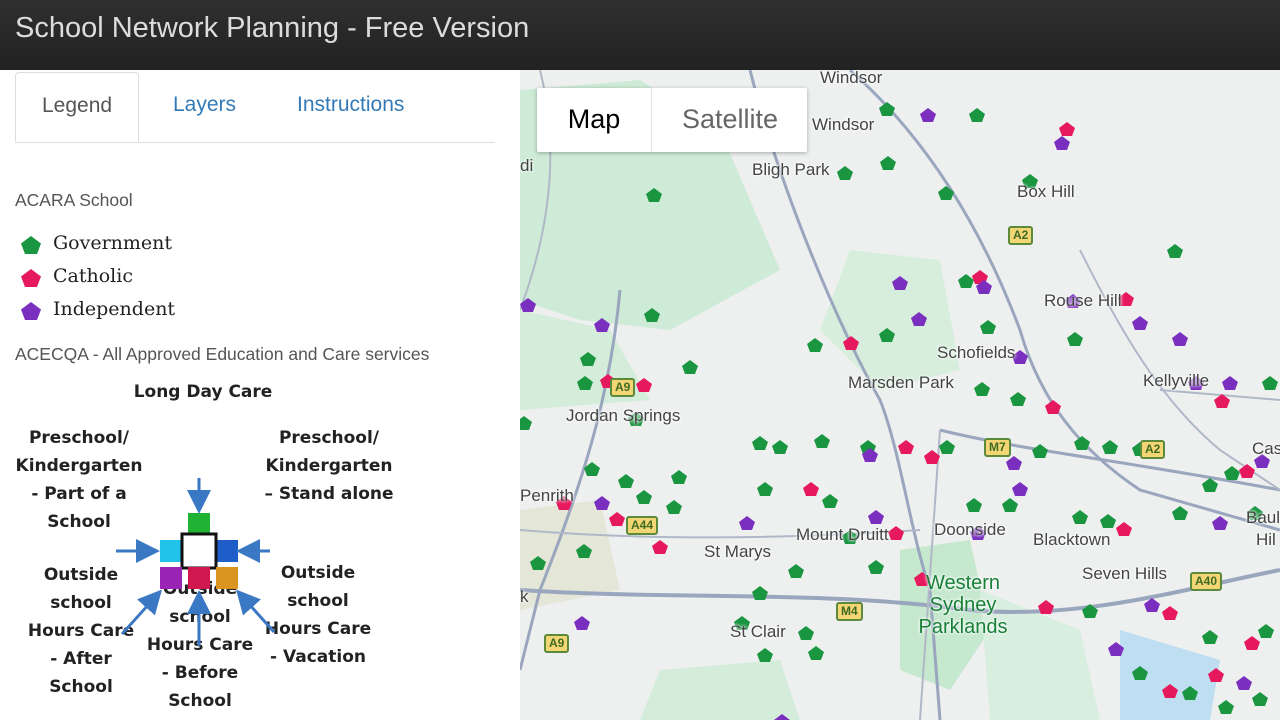  What do you see at coordinates (171, 578) in the screenshot?
I see `oshc-after-square` at bounding box center [171, 578].